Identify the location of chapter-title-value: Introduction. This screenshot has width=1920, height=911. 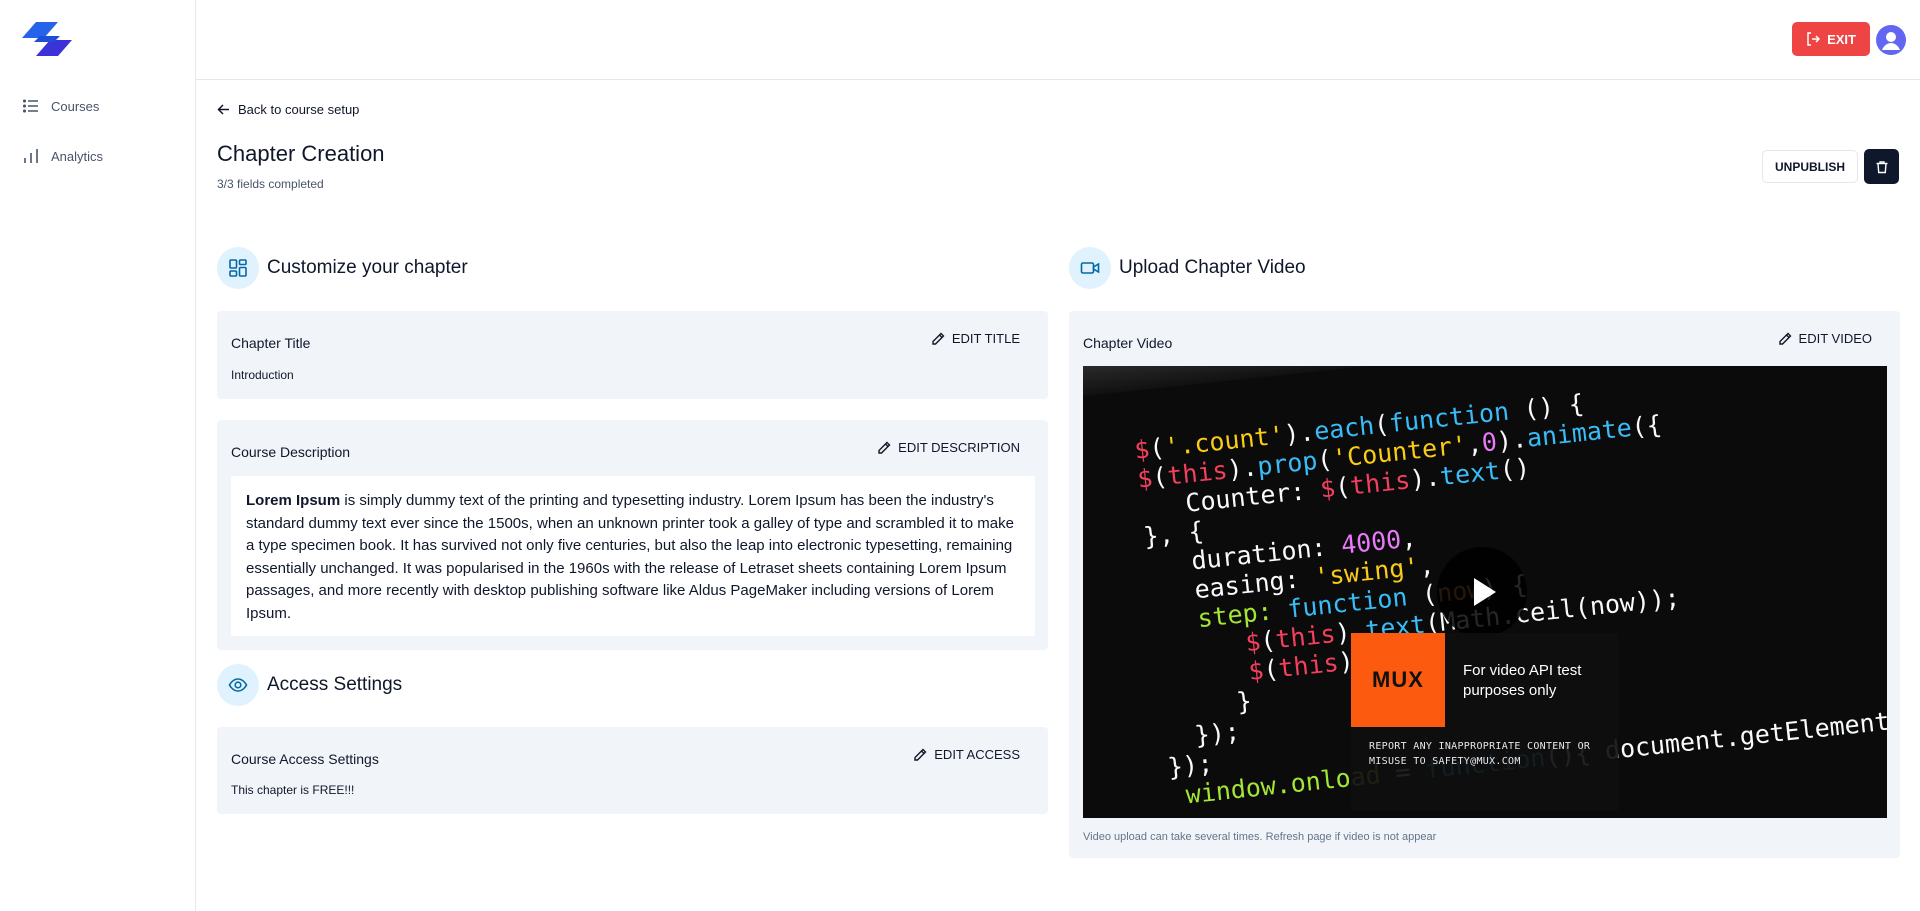
(262, 375).